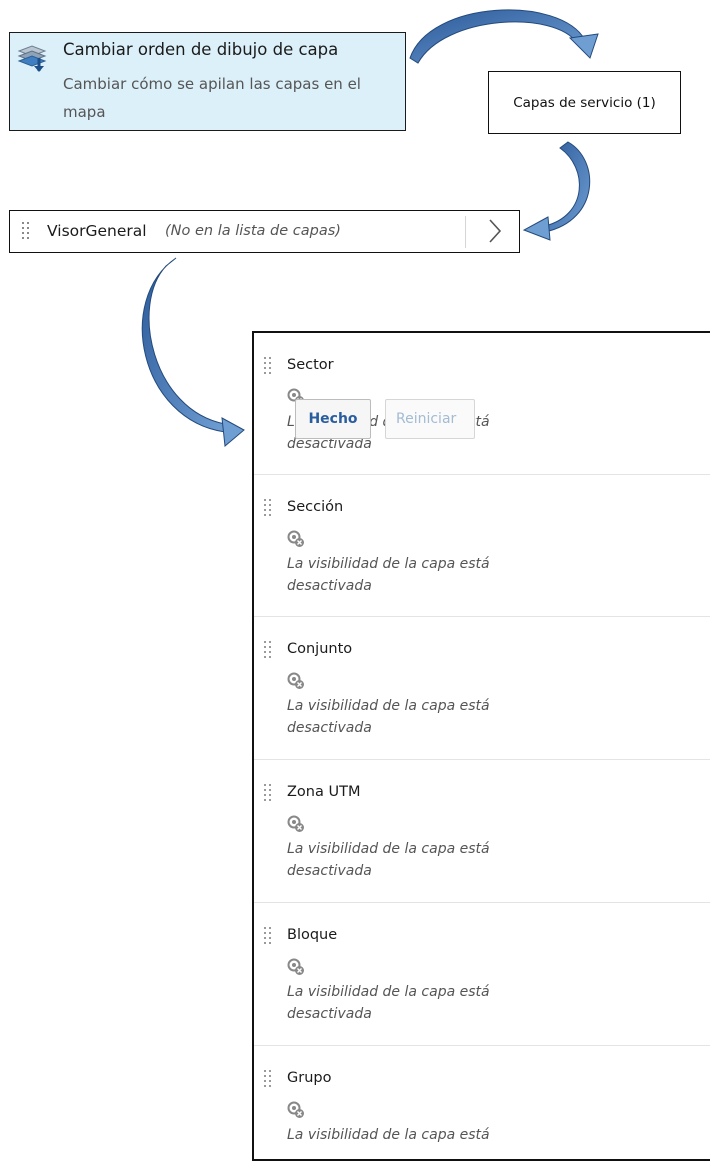 Image resolution: width=710 pixels, height=1161 pixels. What do you see at coordinates (253, 231) in the screenshot?
I see `visor-note: (No en la lista de capas)` at bounding box center [253, 231].